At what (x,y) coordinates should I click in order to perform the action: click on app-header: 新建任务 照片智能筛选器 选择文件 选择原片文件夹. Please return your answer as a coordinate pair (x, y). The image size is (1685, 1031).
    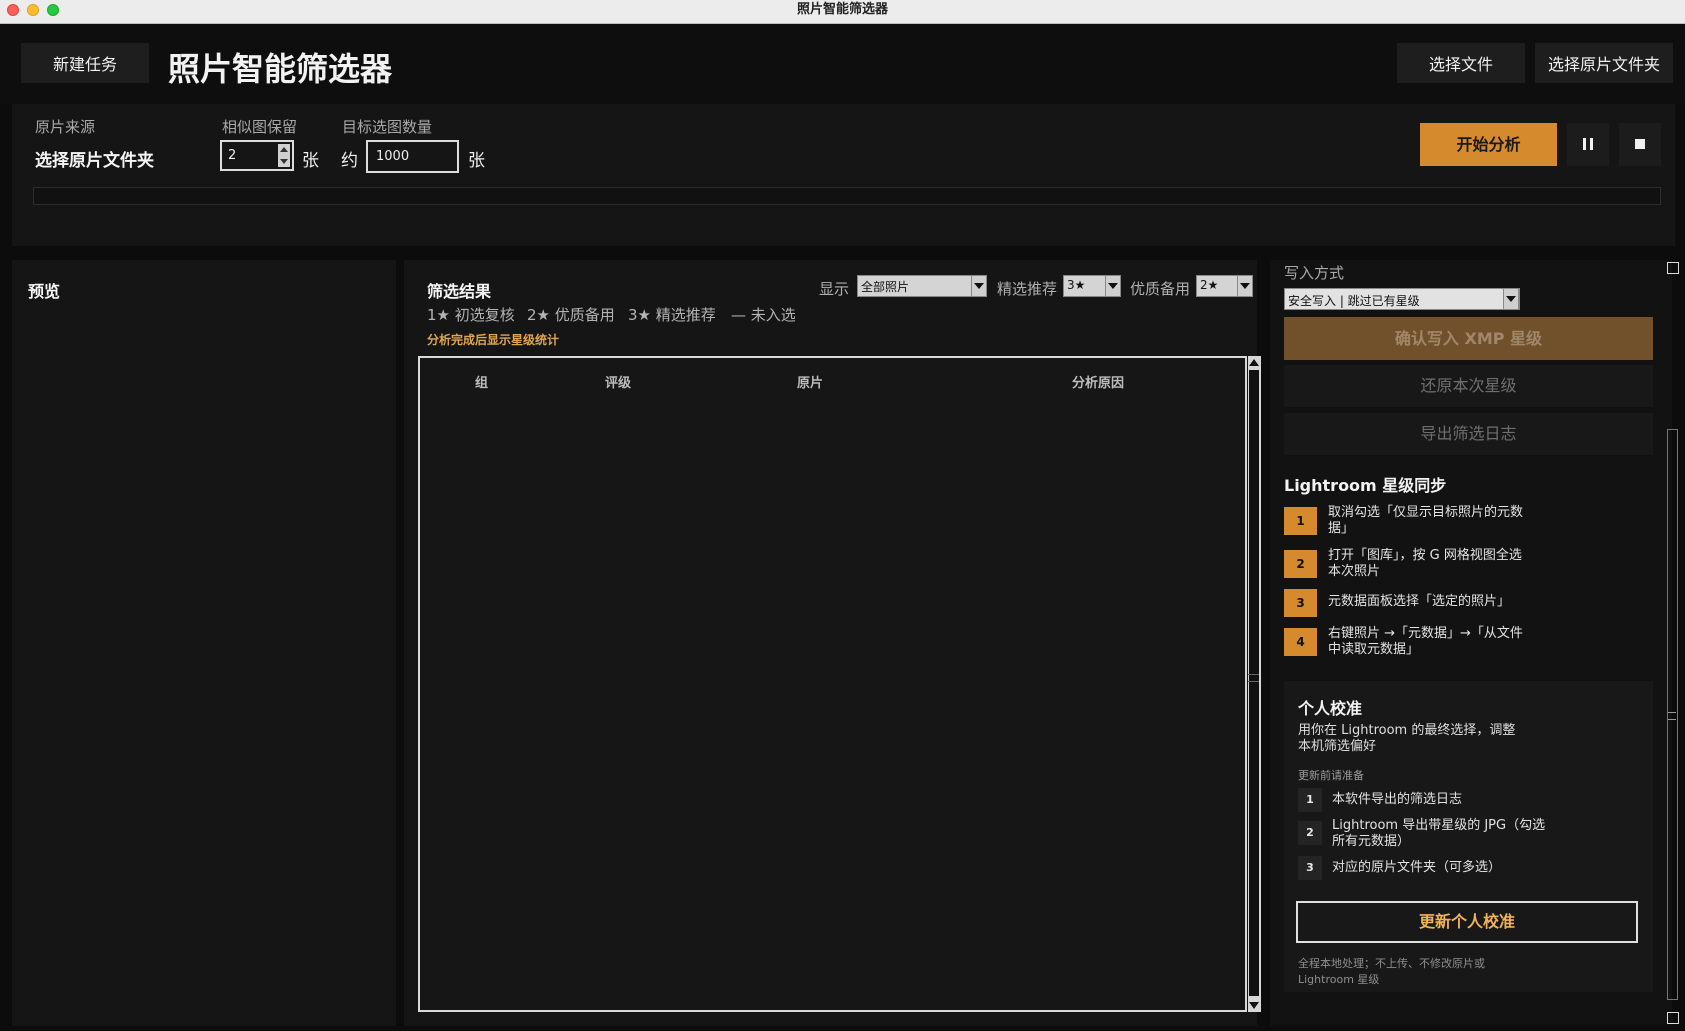
    Looking at the image, I should click on (842, 64).